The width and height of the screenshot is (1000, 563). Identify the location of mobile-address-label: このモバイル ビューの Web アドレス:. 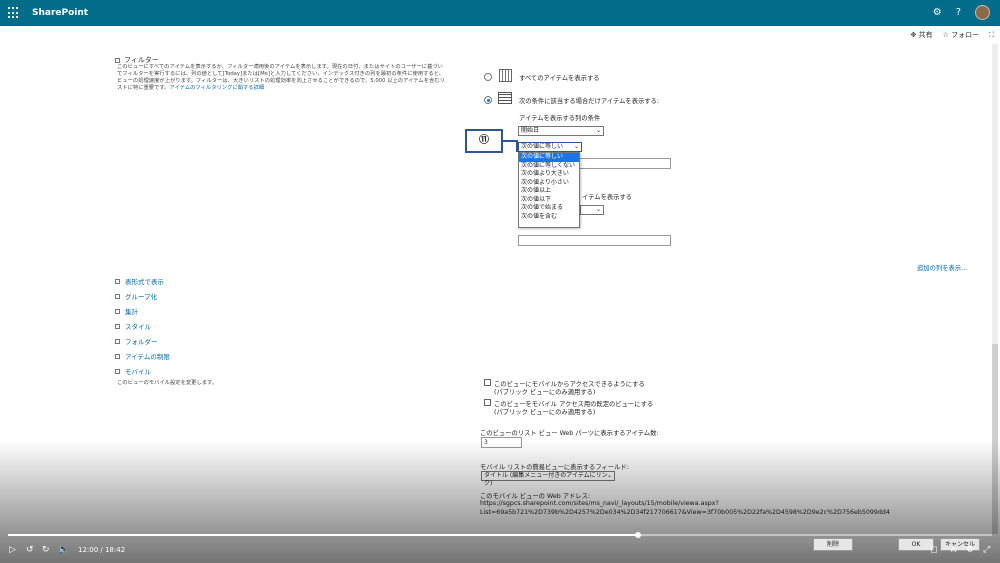
(535, 496).